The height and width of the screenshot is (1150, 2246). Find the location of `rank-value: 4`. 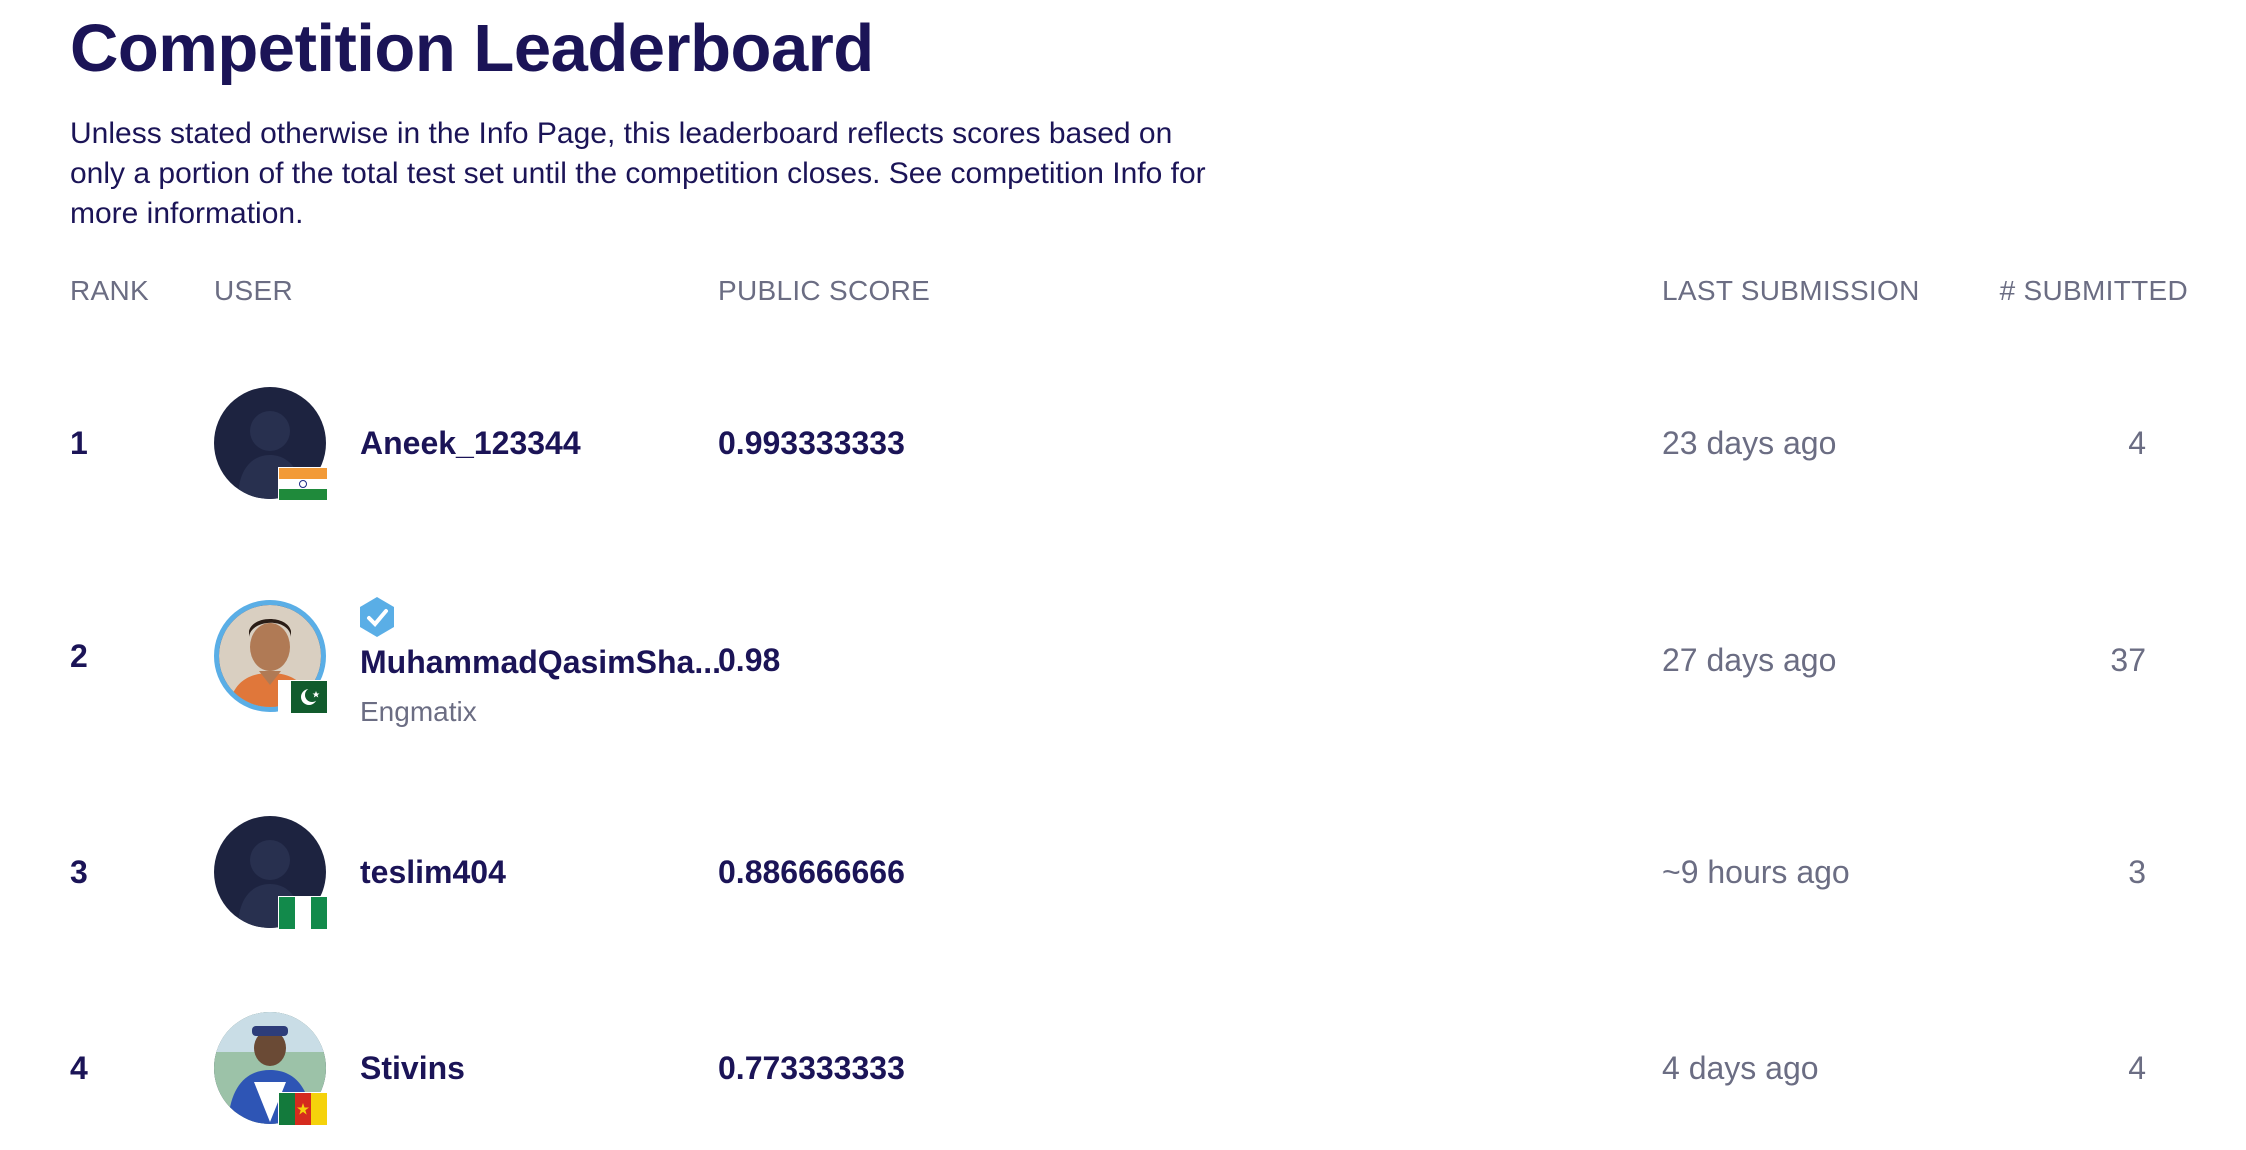

rank-value: 4 is located at coordinates (79, 1068).